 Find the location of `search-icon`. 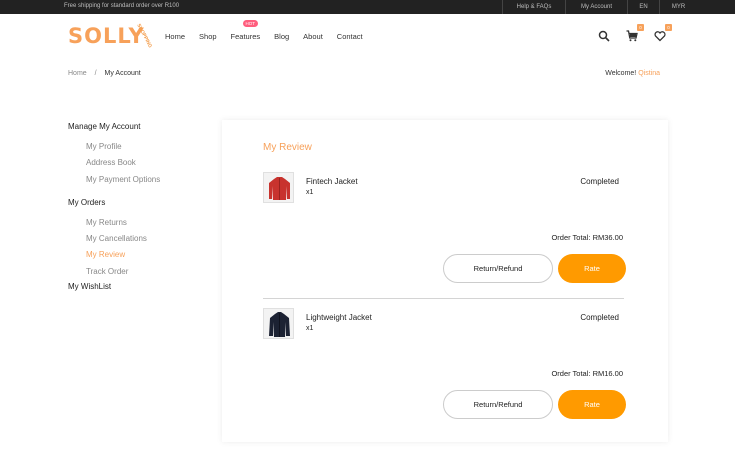

search-icon is located at coordinates (604, 35).